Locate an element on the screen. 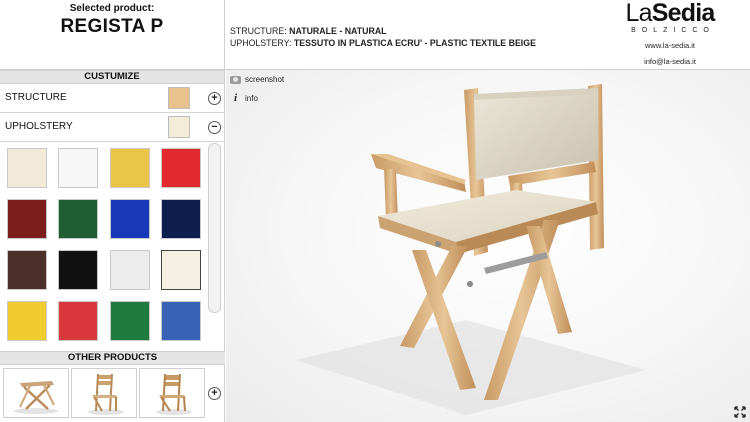  upholstery-color-swatch is located at coordinates (179, 127).